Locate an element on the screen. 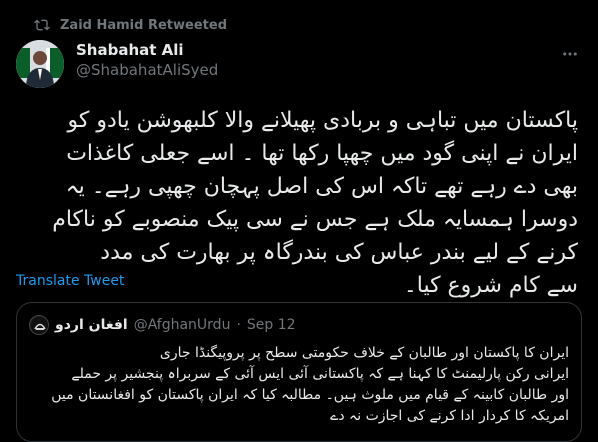  quoted-author-name: افغان اردو is located at coordinates (91, 325).